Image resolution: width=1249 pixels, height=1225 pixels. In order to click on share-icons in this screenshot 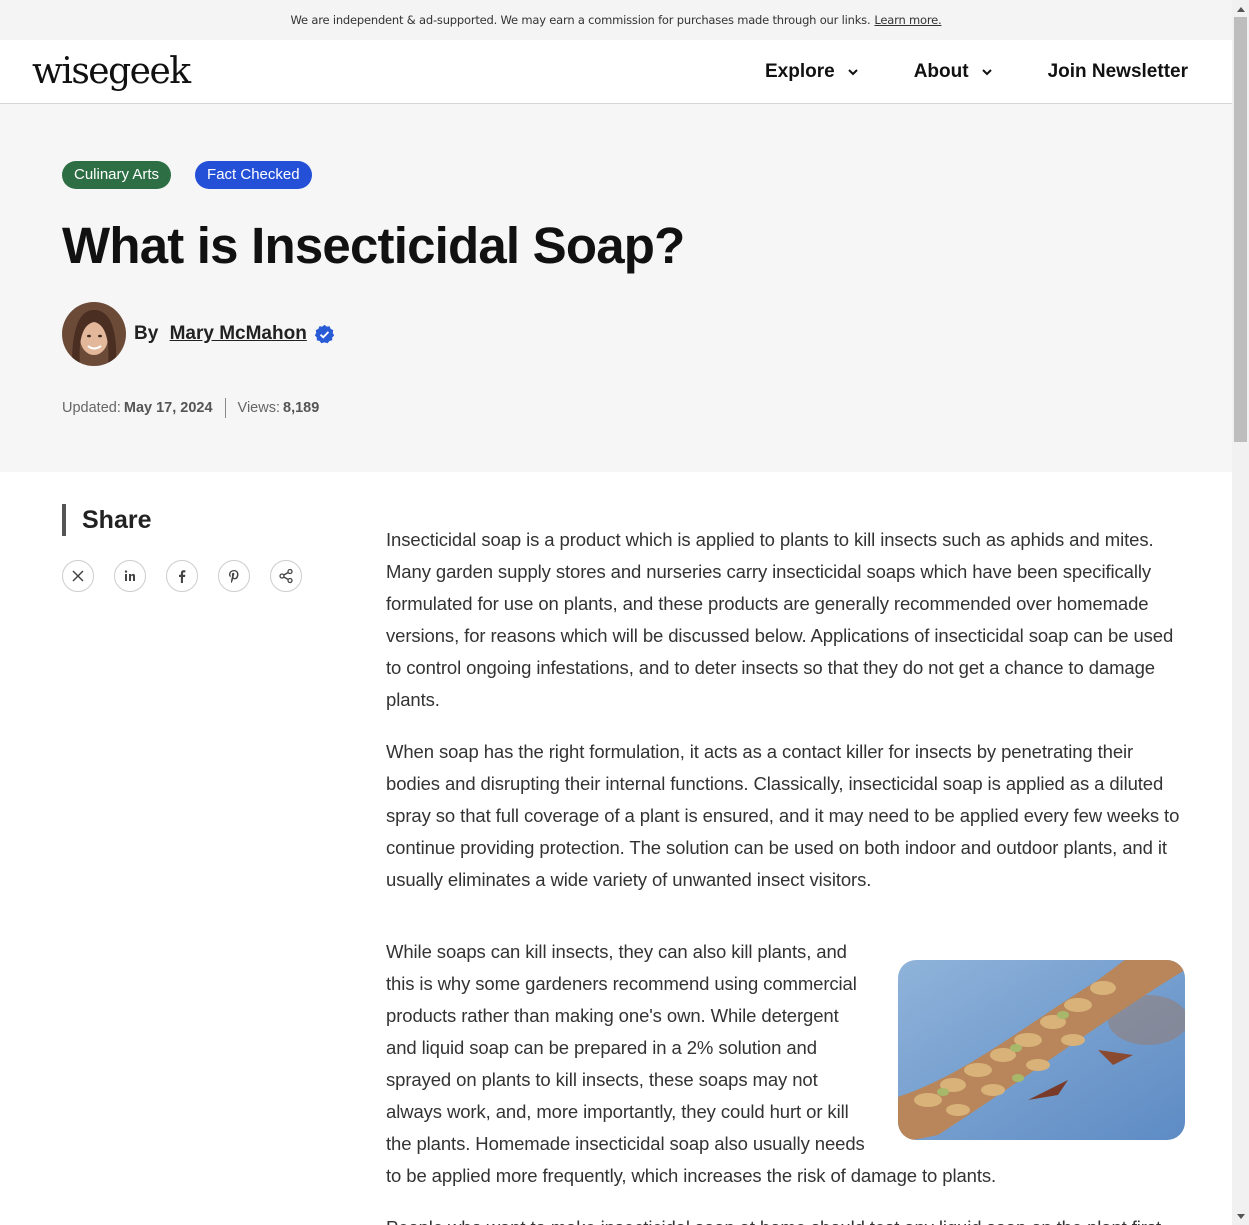, I will do `click(192, 576)`.